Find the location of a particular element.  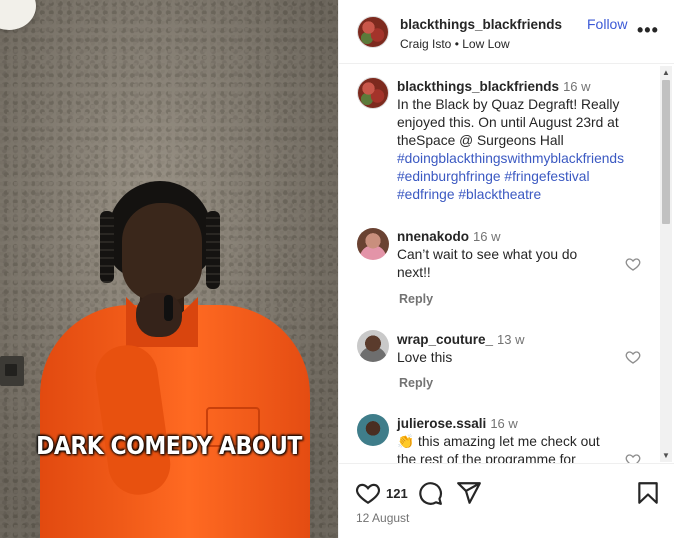

audio-artist: Craig Isto is located at coordinates (425, 44).